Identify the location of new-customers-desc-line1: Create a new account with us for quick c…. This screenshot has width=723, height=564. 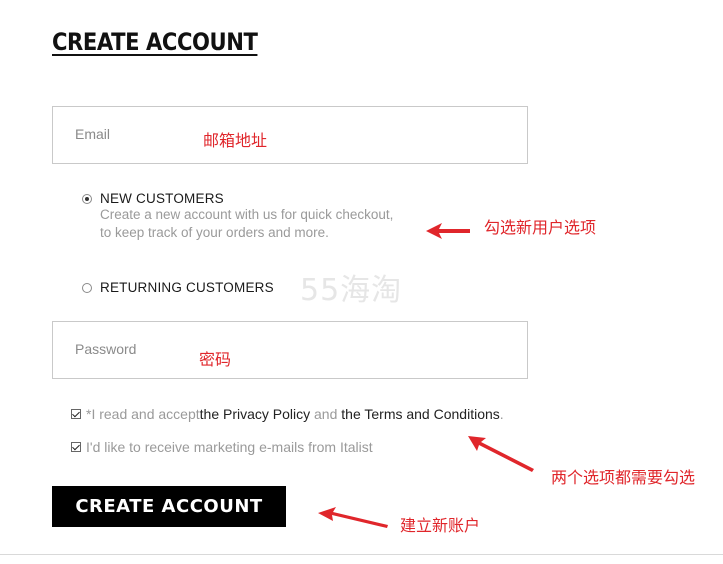
(247, 214).